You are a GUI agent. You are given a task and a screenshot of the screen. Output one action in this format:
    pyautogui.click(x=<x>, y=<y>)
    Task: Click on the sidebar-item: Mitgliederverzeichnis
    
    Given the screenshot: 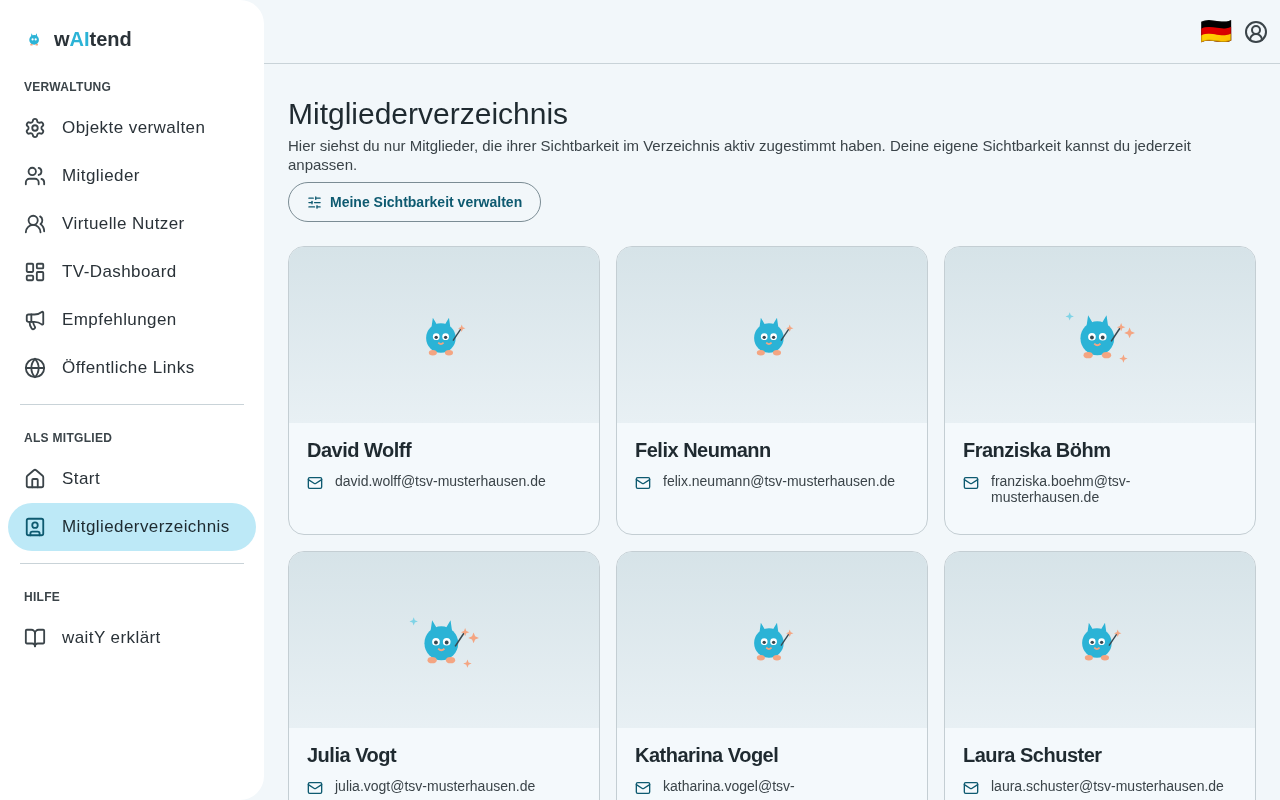 What is the action you would take?
    pyautogui.click(x=132, y=527)
    